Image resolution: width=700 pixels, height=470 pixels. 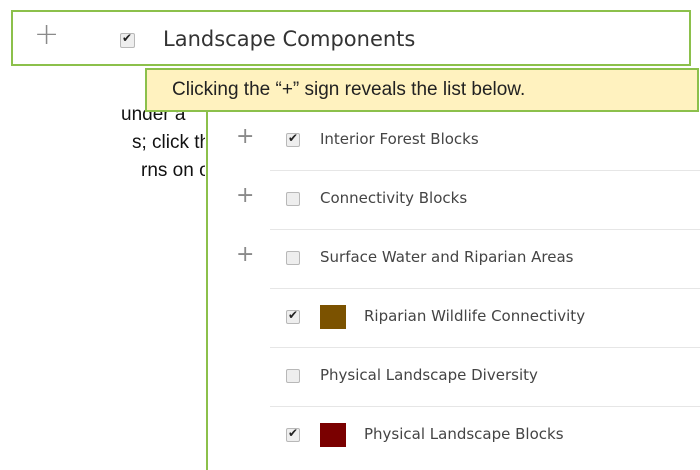 I want to click on layer-row-interior-forest-blocks: + Interior Forest Blocks, so click(x=468, y=141).